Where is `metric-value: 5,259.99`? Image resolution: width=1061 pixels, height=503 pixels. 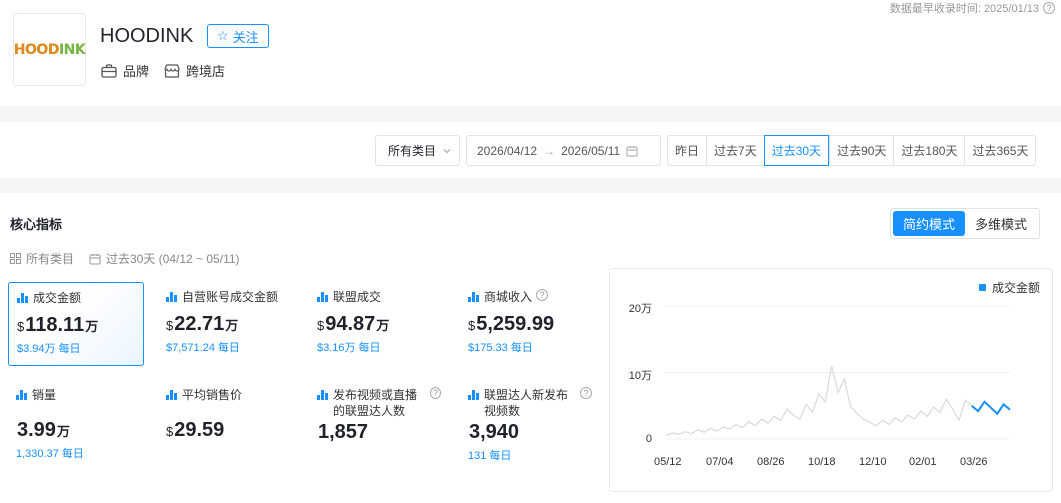
metric-value: 5,259.99 is located at coordinates (515, 324).